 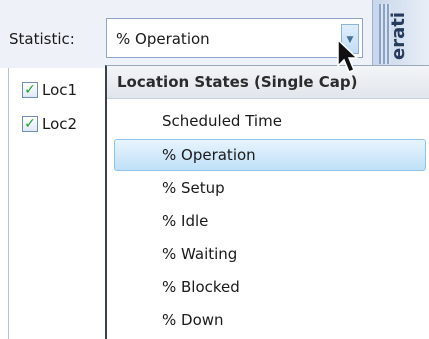 What do you see at coordinates (268, 254) in the screenshot?
I see `dropdown-option: % Waiting` at bounding box center [268, 254].